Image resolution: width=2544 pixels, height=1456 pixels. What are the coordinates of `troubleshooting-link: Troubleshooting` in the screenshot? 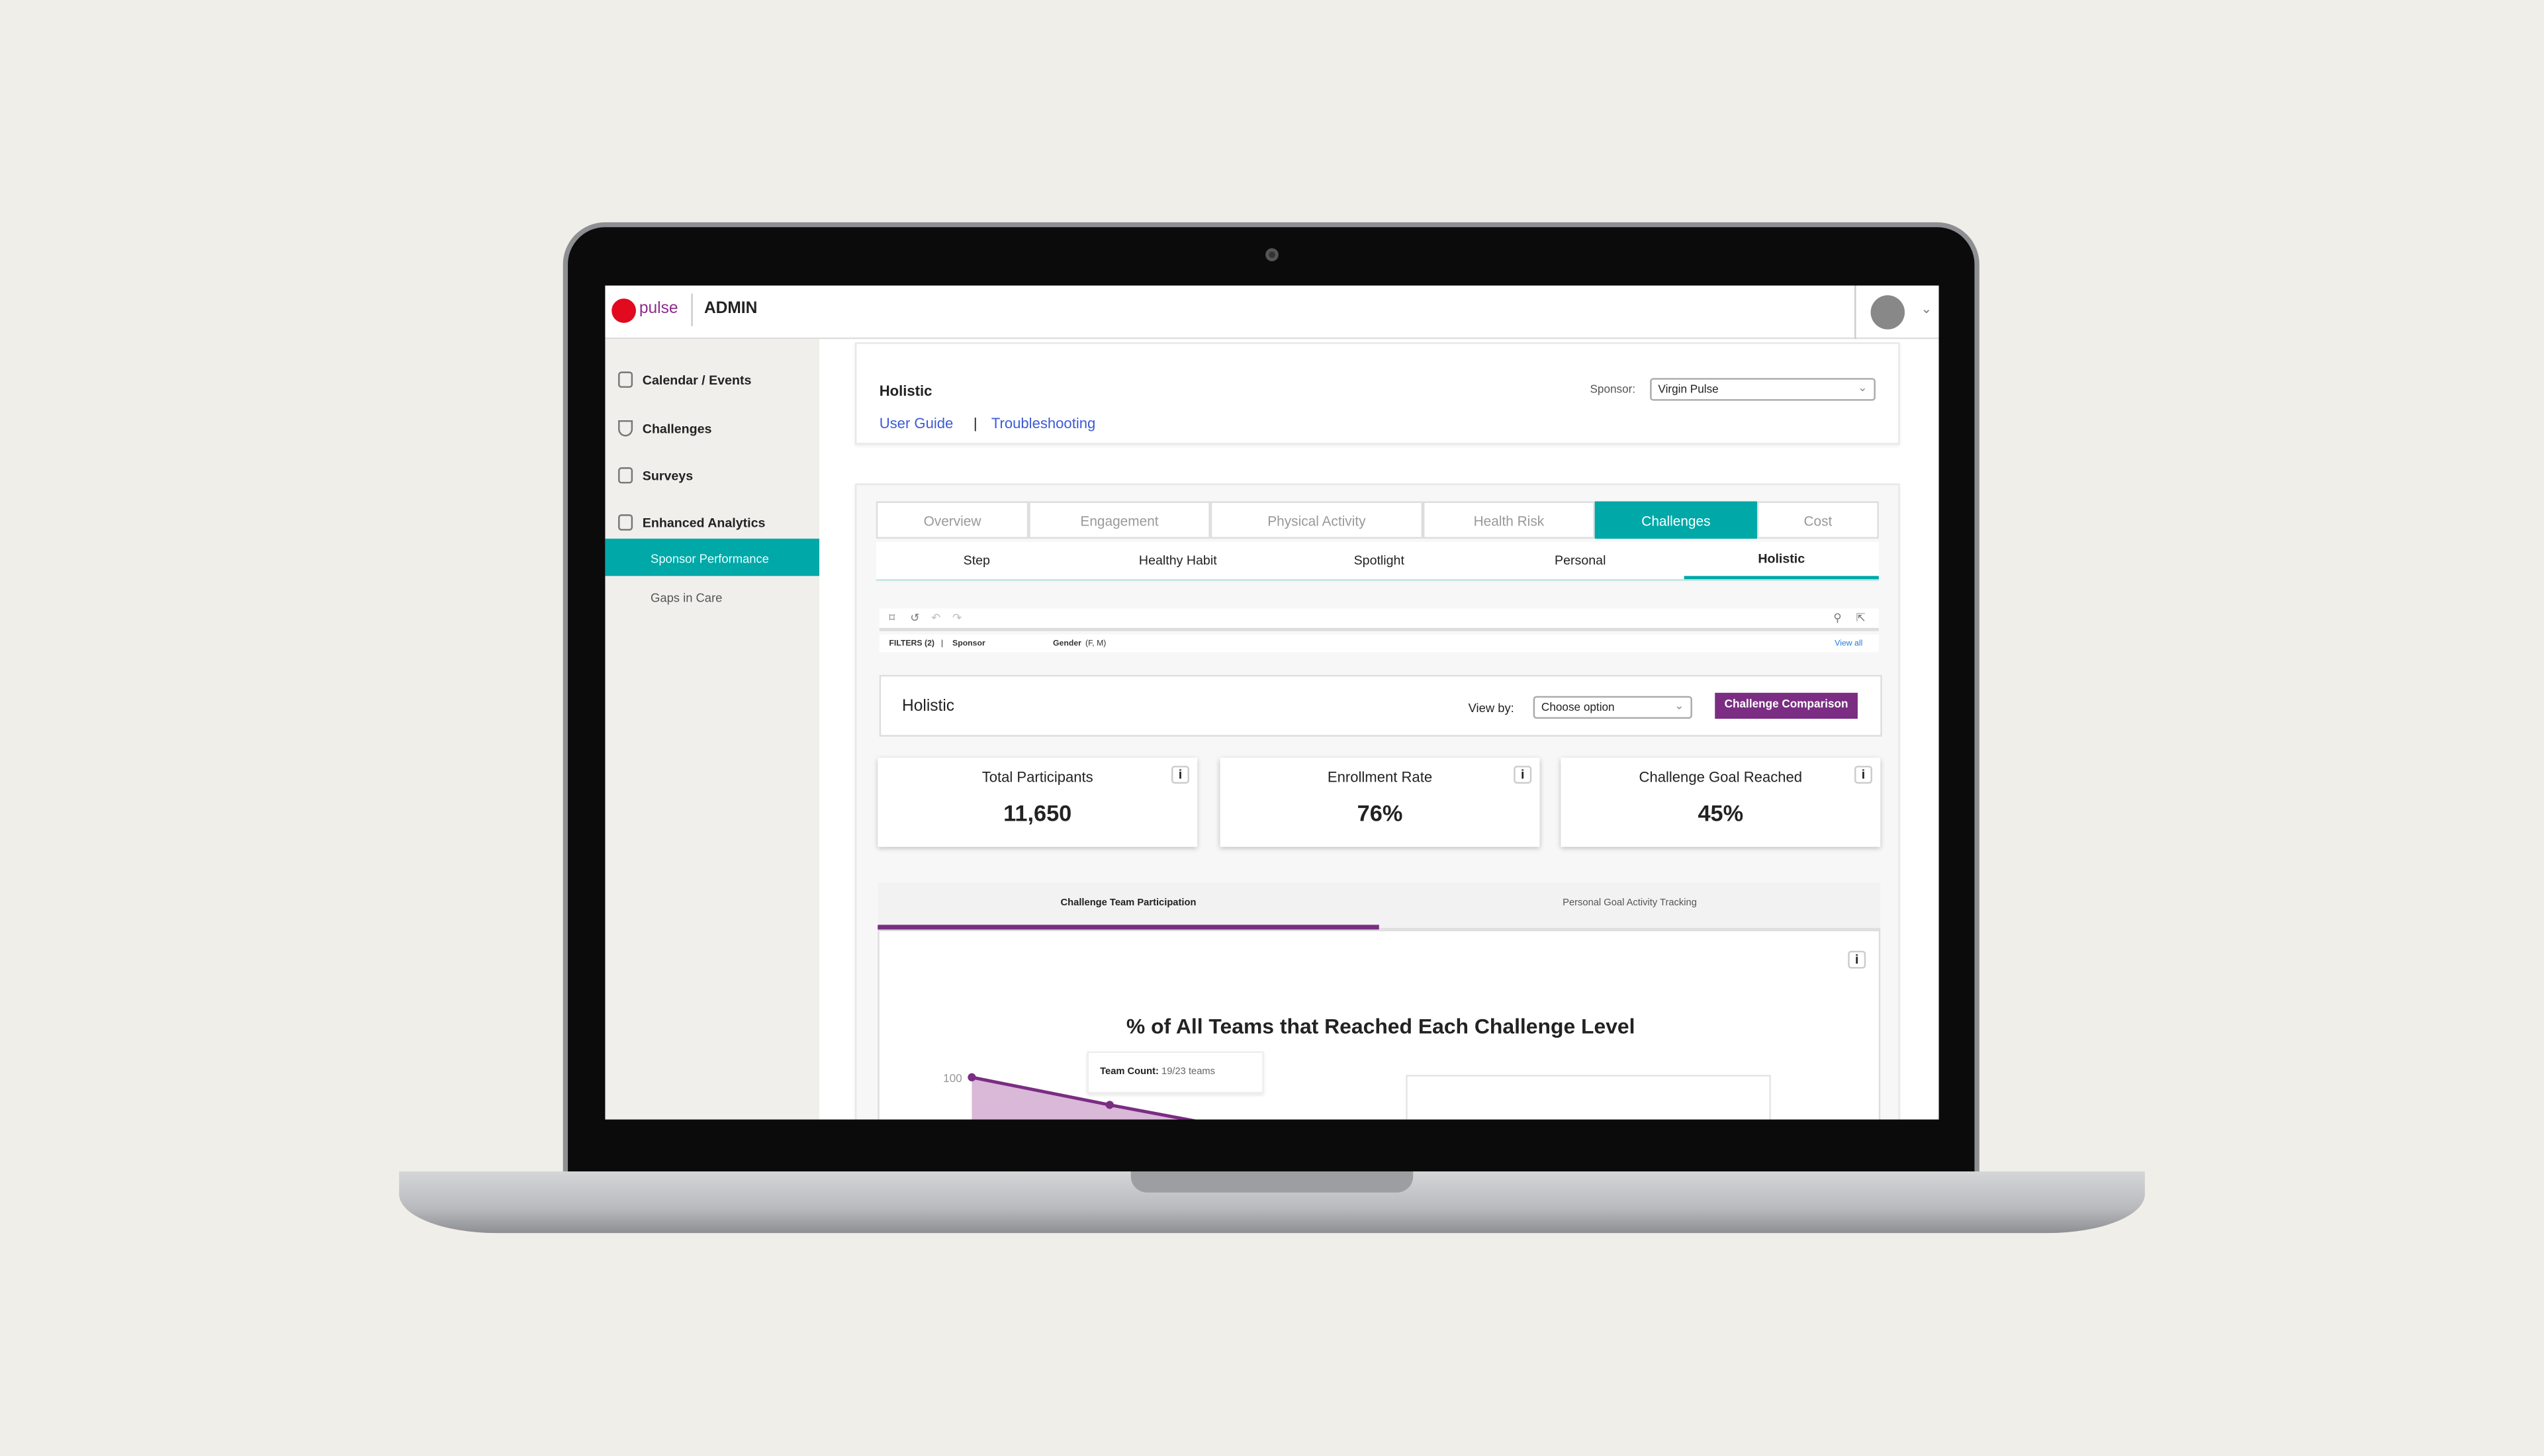 It's located at (1043, 424).